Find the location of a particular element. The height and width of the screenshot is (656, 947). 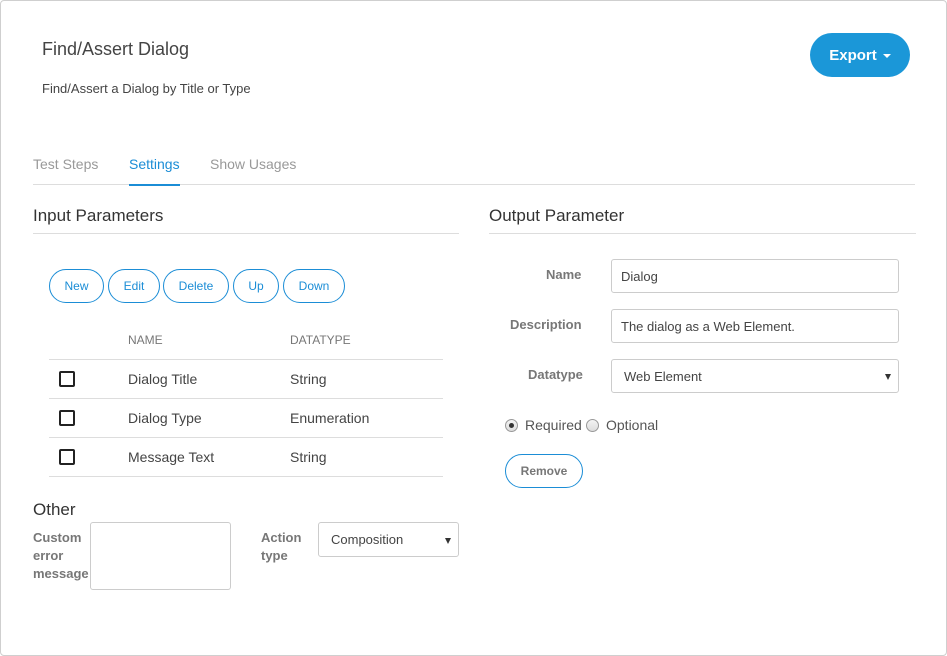

page-title: Find/Assert Dialog is located at coordinates (116, 49).